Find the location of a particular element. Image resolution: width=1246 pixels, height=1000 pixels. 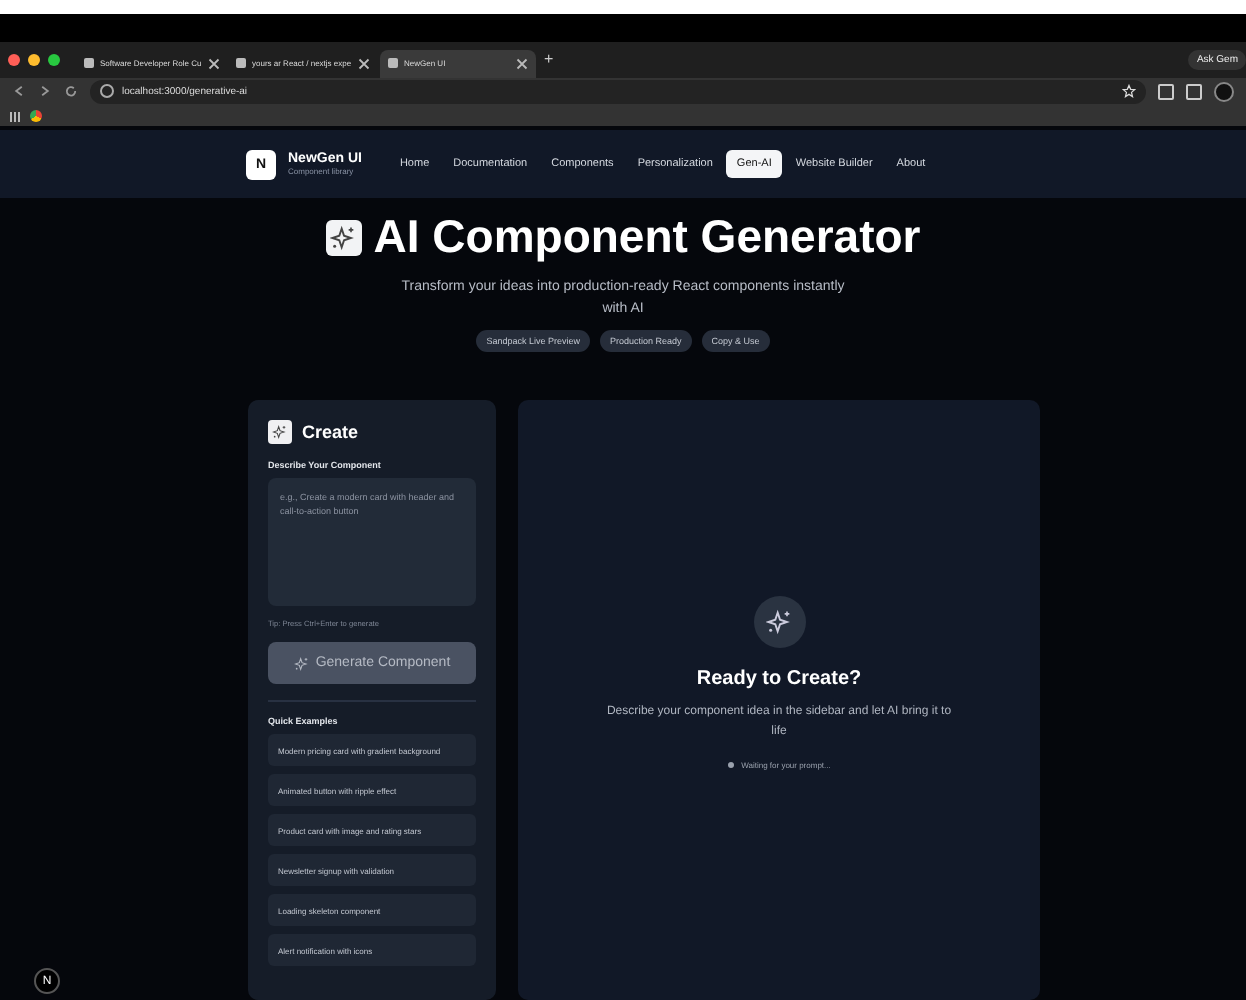

page-title: AI Component Generator is located at coordinates (647, 237).